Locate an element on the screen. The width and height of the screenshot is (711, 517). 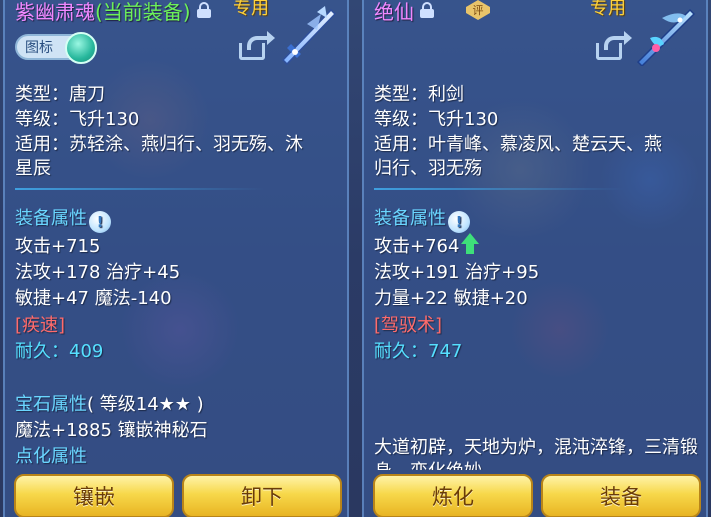
gem-attr: 魔法+1885 镶嵌神秘石 is located at coordinates (111, 430).